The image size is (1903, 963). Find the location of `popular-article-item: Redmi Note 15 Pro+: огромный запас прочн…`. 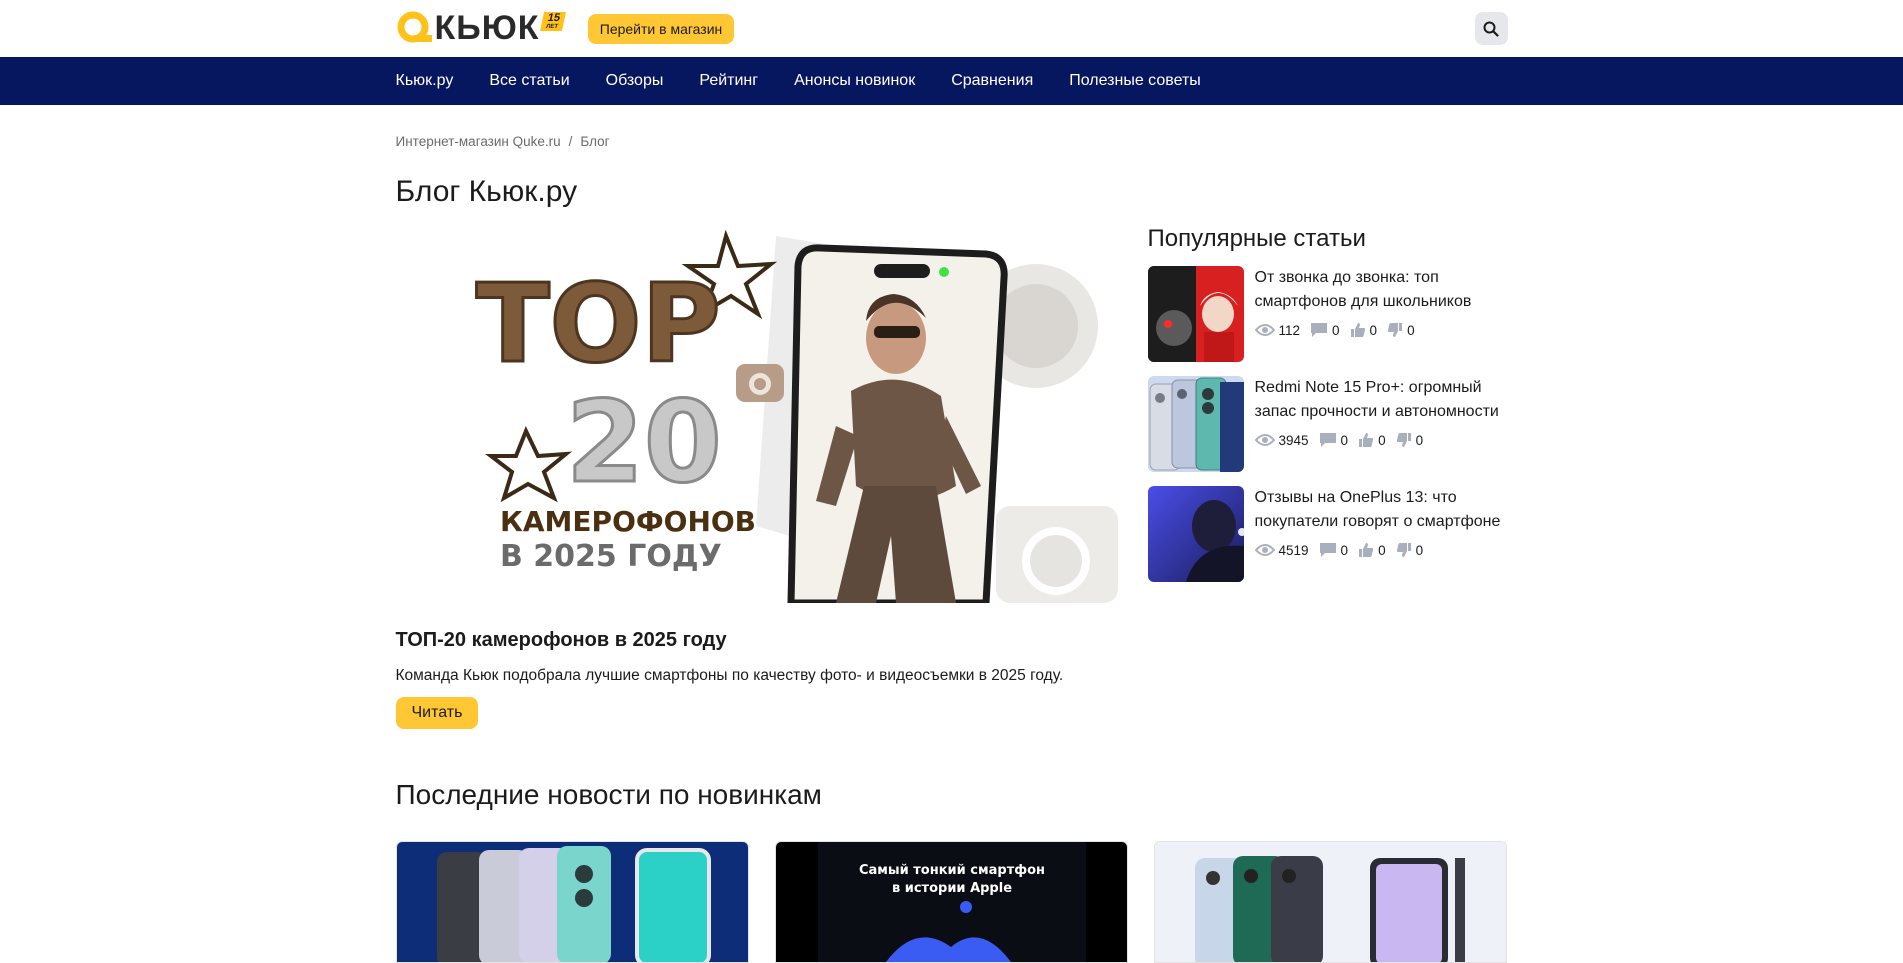

popular-article-item: Redmi Note 15 Pro+: огромный запас прочн… is located at coordinates (1327, 424).